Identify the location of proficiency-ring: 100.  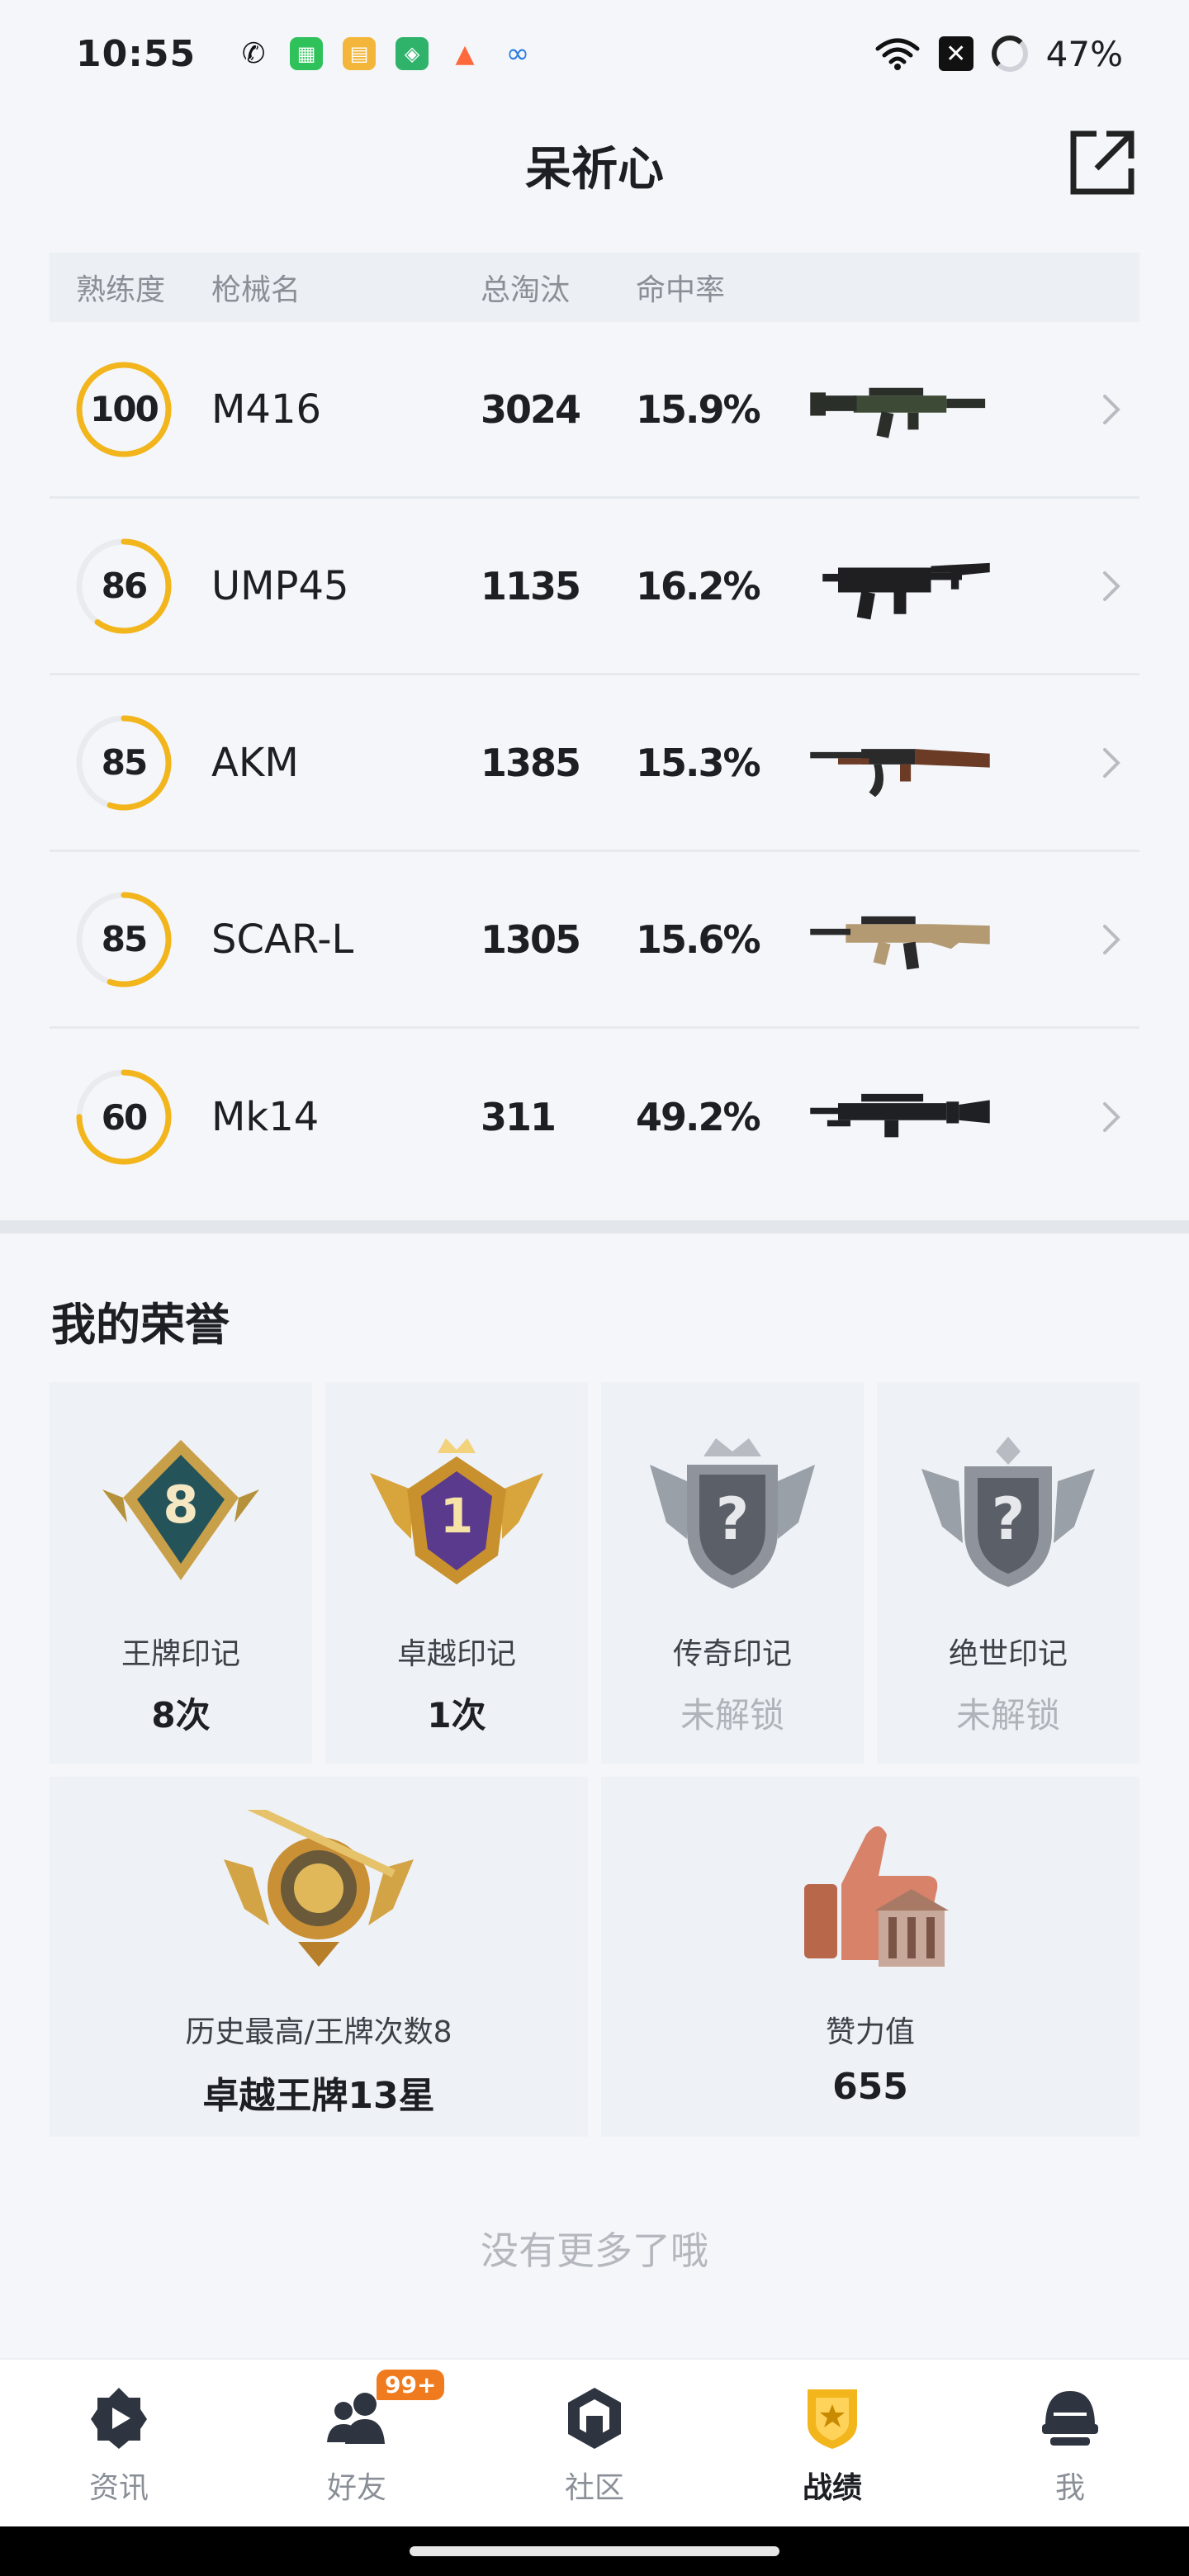
(124, 409).